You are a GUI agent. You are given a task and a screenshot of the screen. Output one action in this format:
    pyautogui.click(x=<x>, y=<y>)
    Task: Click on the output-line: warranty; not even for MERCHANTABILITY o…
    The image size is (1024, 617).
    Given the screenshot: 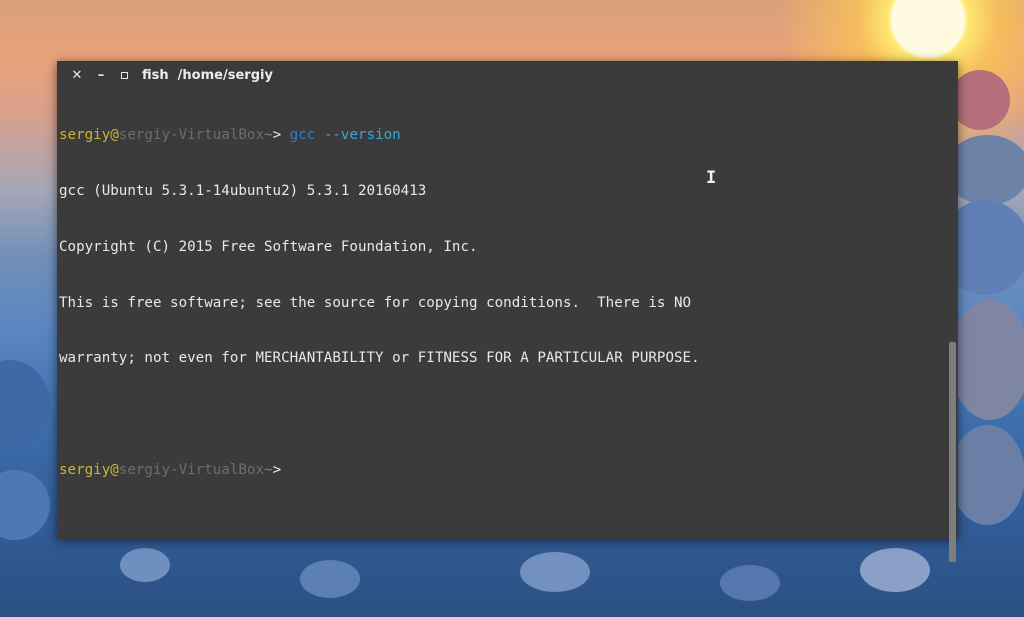 What is the action you would take?
    pyautogui.click(x=379, y=358)
    